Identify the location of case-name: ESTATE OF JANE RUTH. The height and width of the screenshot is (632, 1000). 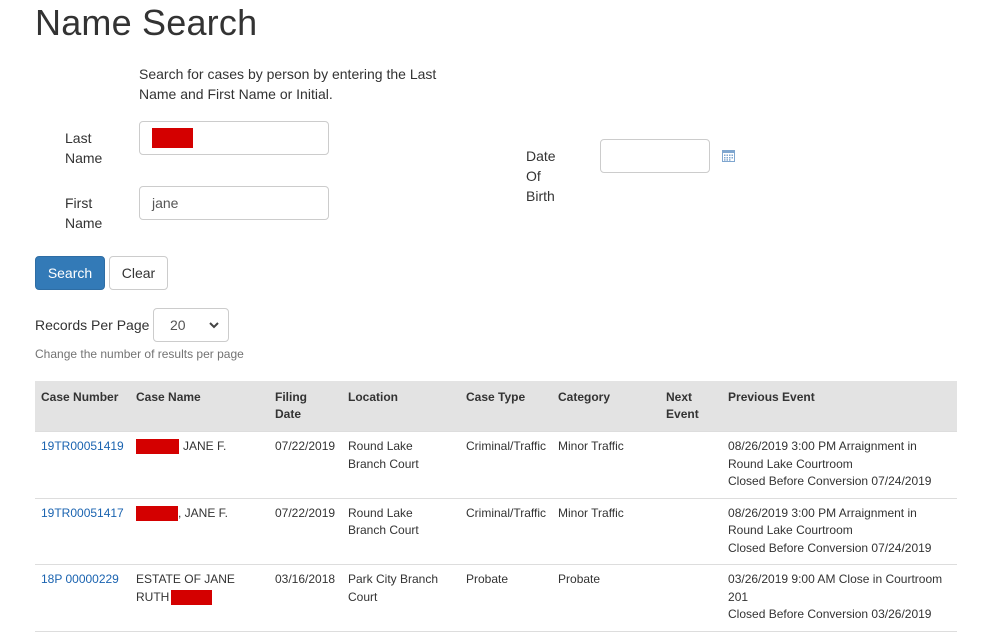
(199, 598).